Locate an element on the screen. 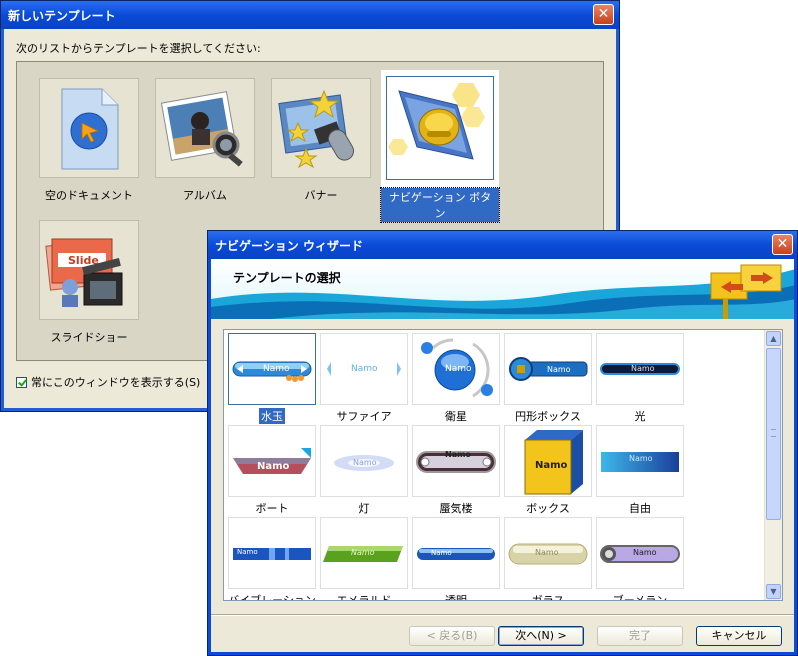  style-item: Namo 衛星 is located at coordinates (456, 377).